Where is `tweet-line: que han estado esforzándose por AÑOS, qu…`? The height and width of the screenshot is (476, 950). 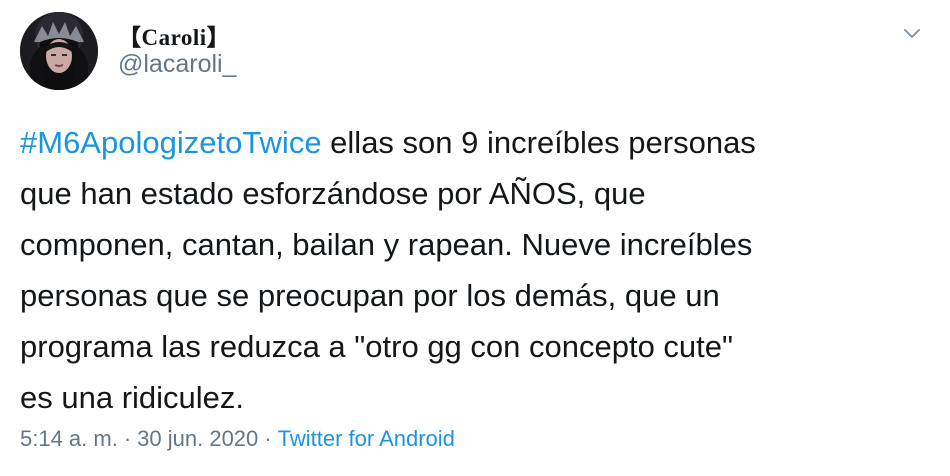
tweet-line: que han estado esforzándose por AÑOS, qu… is located at coordinates (333, 193).